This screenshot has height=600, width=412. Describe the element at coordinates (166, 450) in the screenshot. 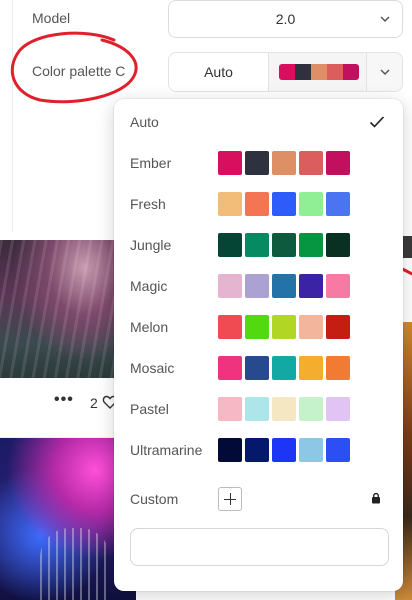

I see `palette-option-label: Ultramarine` at that location.